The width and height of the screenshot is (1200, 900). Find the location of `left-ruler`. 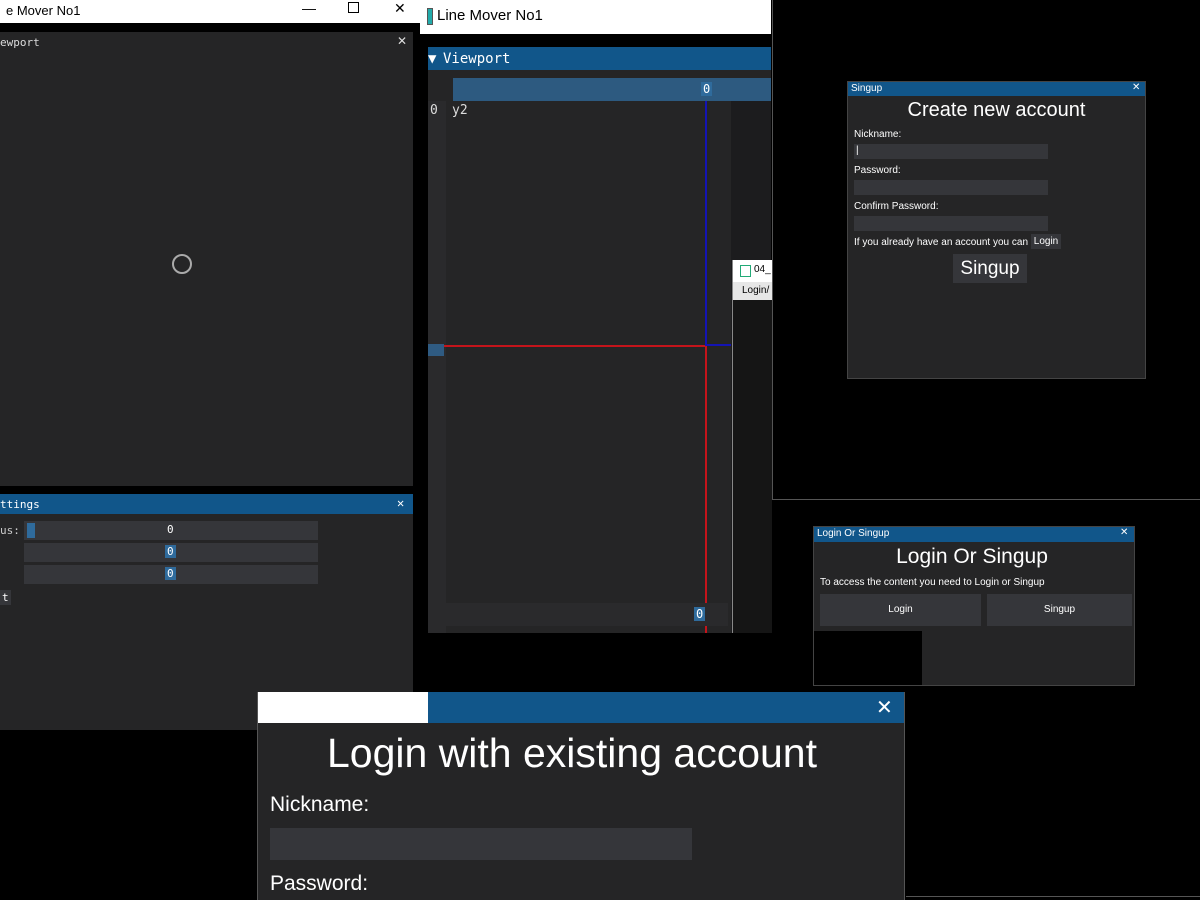

left-ruler is located at coordinates (437, 367).